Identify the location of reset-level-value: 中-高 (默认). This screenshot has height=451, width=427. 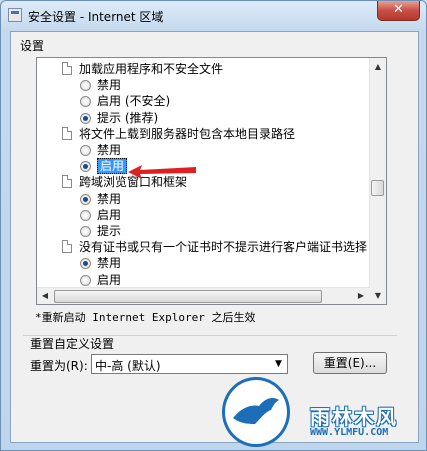
(128, 366).